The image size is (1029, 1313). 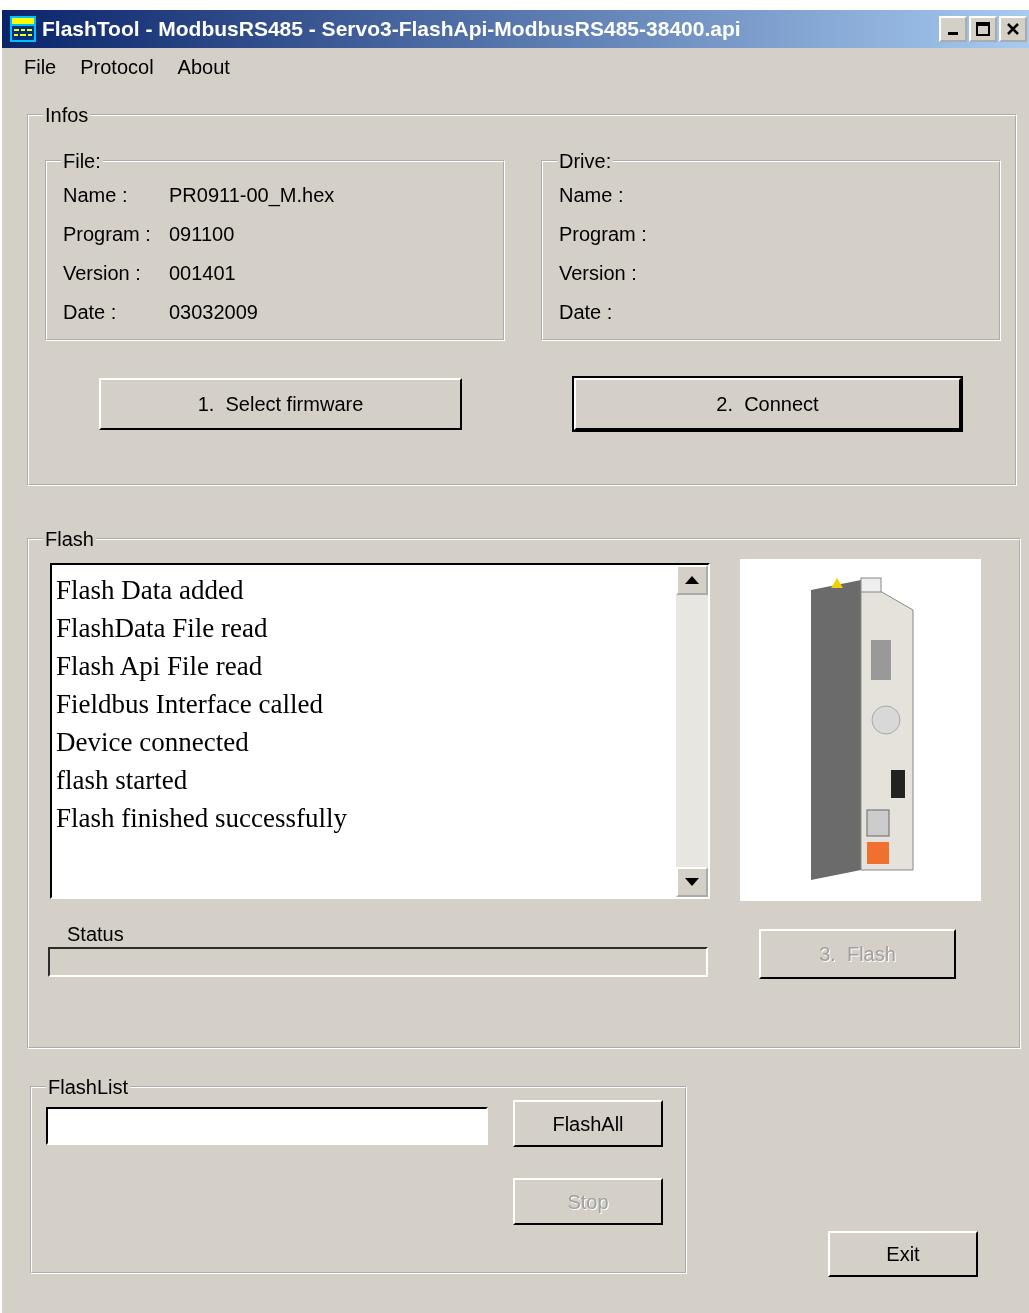 I want to click on close-button, so click(x=1013, y=29).